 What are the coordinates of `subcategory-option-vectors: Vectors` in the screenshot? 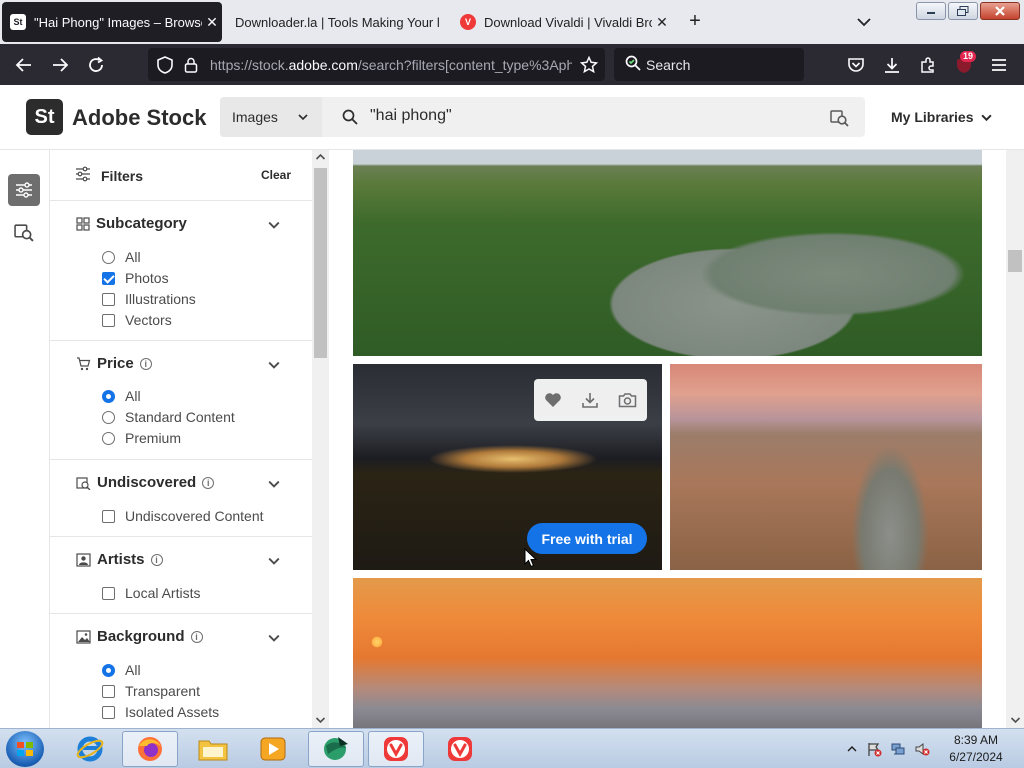 It's located at (137, 320).